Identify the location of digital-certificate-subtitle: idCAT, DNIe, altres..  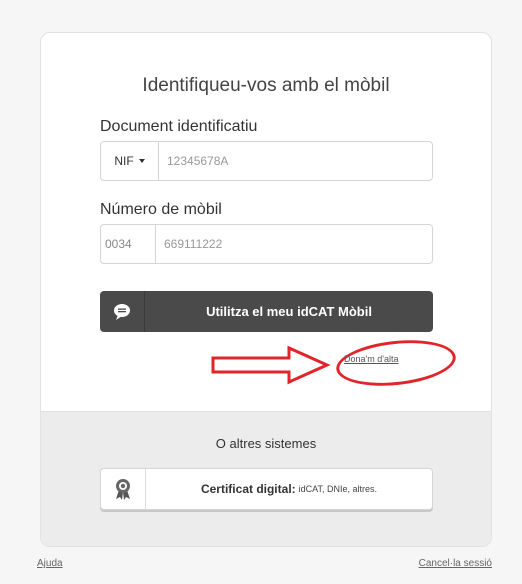
(338, 489).